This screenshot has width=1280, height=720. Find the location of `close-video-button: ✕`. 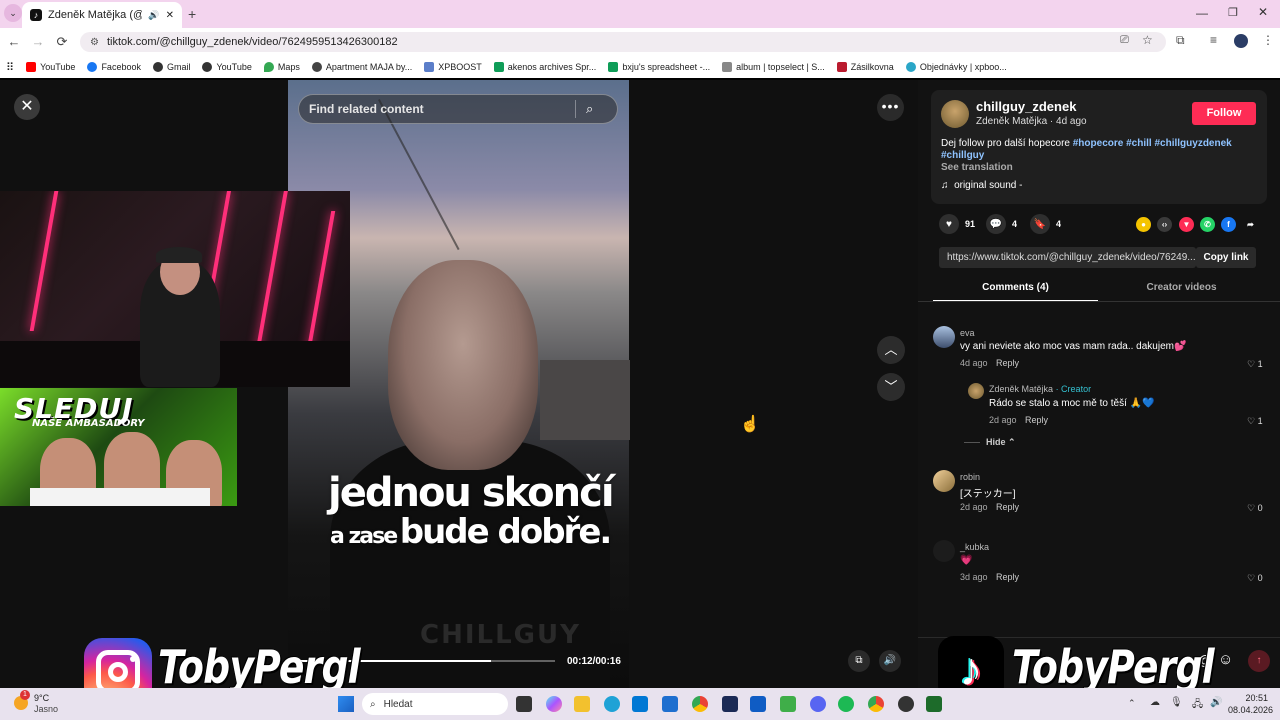

close-video-button: ✕ is located at coordinates (27, 107).